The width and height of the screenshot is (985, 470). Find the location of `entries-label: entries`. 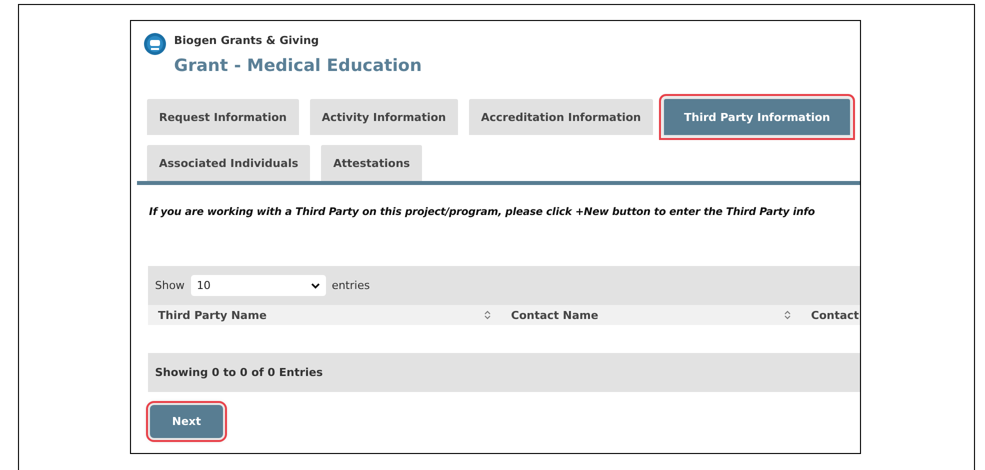

entries-label: entries is located at coordinates (351, 285).